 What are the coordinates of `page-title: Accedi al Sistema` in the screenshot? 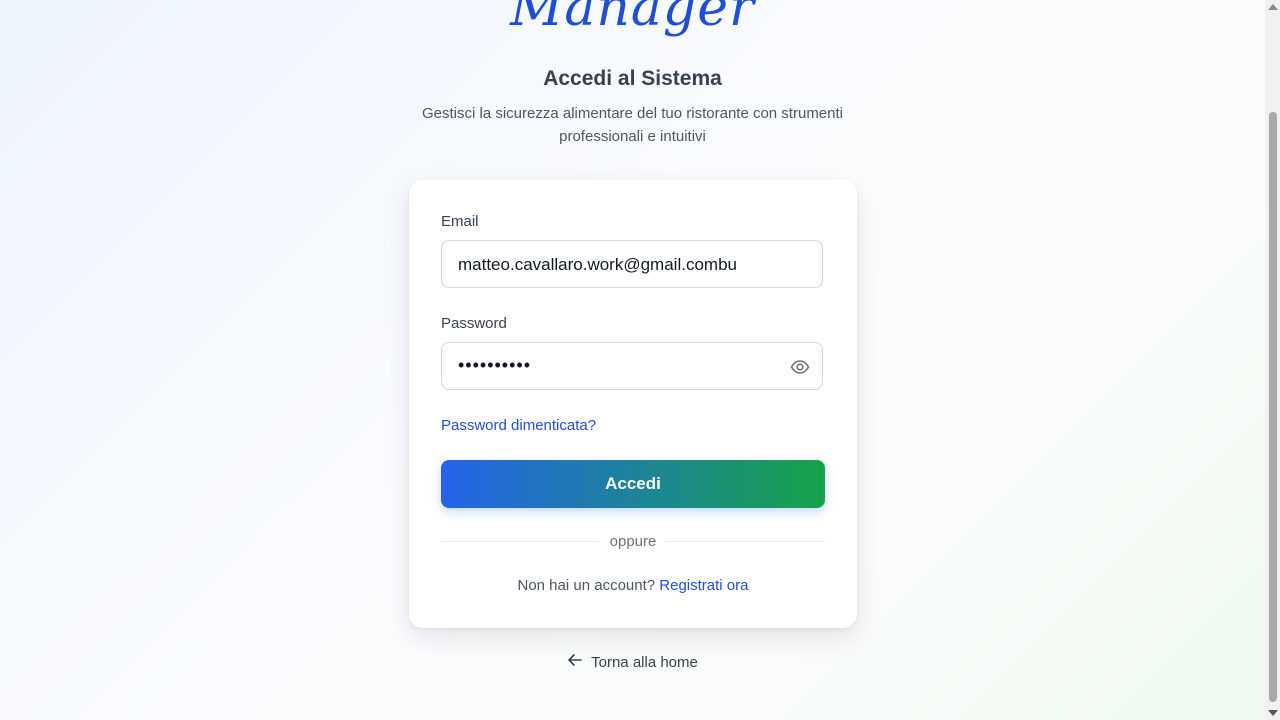 It's located at (632, 78).